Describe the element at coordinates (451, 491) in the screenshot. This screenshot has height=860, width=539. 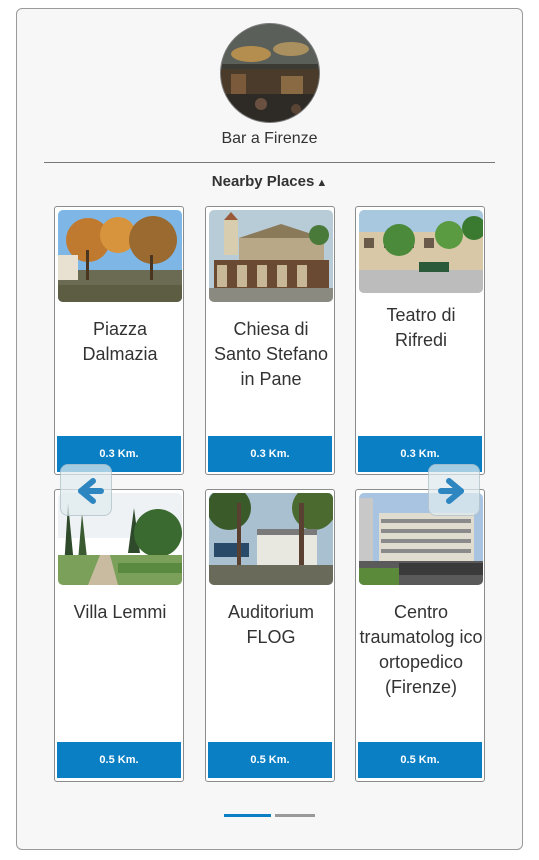
I see `arrow-right-icon` at that location.